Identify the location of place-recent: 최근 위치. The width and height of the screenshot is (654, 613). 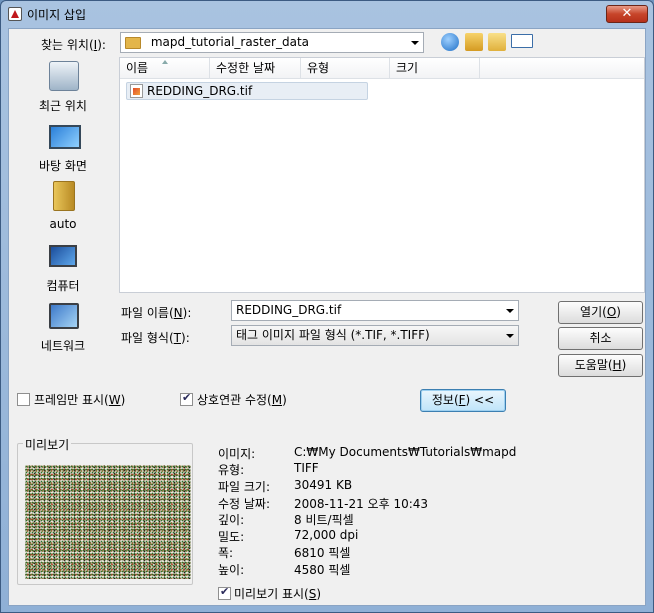
(63, 91).